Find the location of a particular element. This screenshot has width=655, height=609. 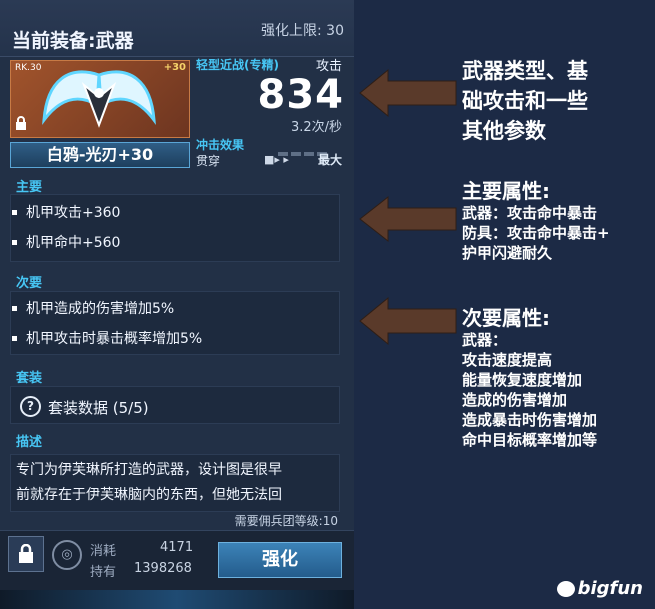

annotation-line: 武器：攻击命中暴击 is located at coordinates (530, 213).